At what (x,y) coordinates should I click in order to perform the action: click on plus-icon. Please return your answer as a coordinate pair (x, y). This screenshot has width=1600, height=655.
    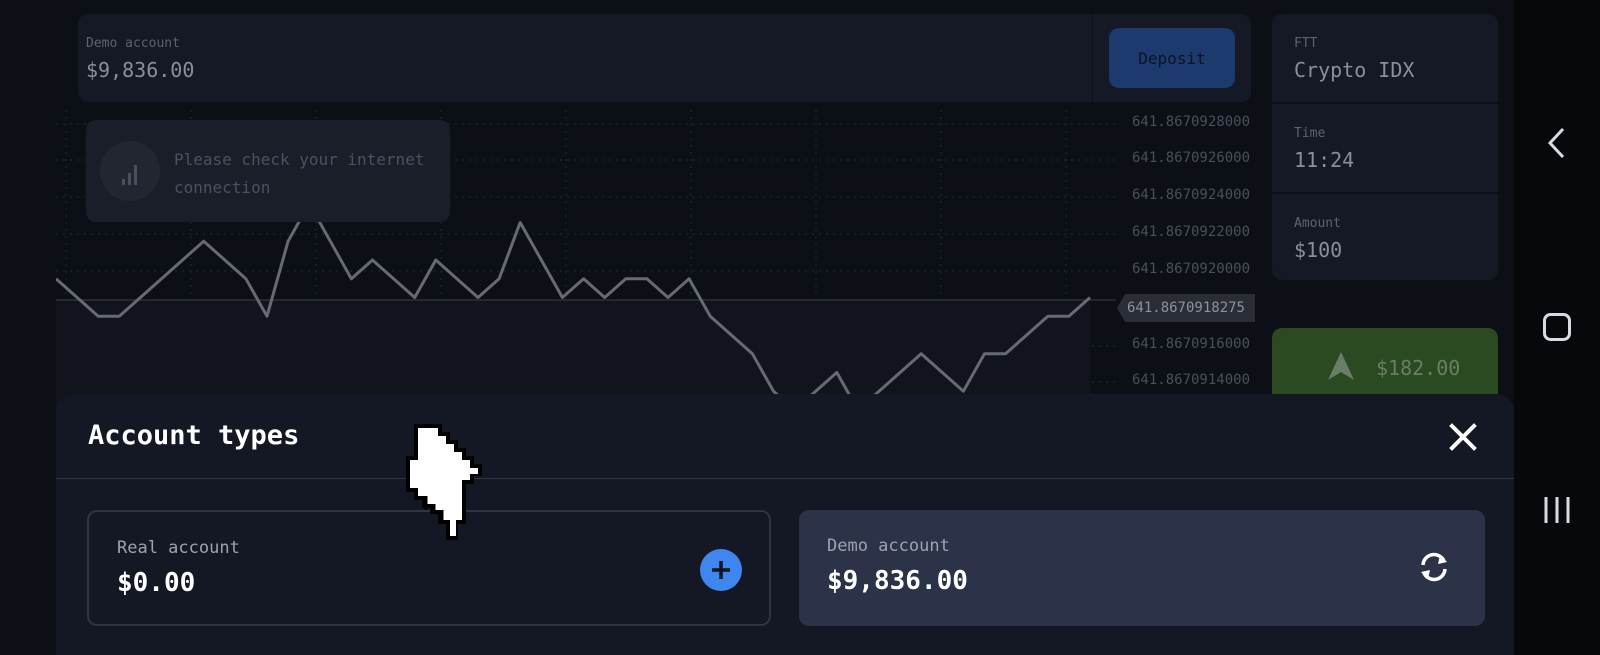
    Looking at the image, I should click on (721, 570).